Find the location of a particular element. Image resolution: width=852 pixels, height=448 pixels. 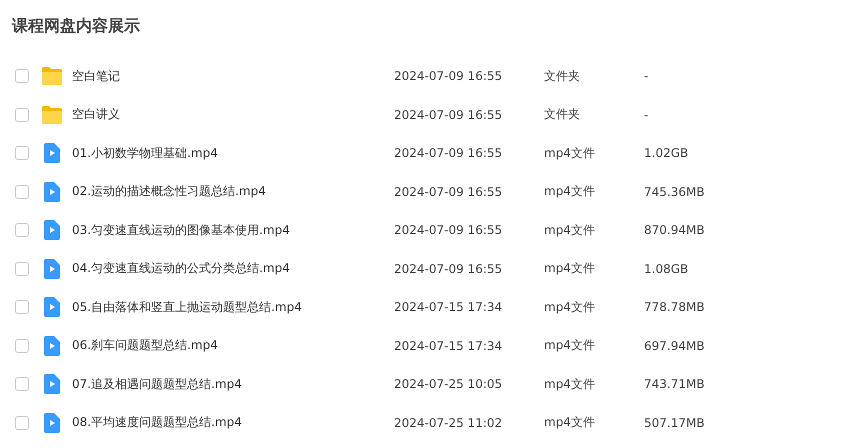

file-name: 05.自由落体和竖直上抛运动题型总结.mp4 is located at coordinates (233, 307).